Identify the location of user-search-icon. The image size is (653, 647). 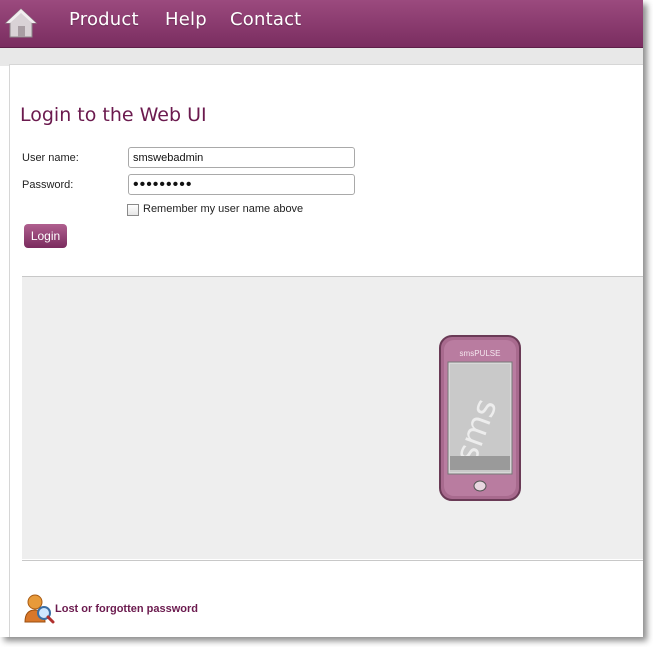
(39, 608).